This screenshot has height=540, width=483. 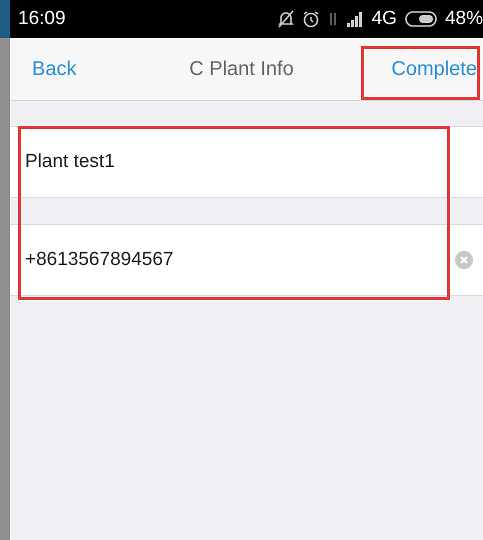 What do you see at coordinates (42, 19) in the screenshot?
I see `status-time: 16:09` at bounding box center [42, 19].